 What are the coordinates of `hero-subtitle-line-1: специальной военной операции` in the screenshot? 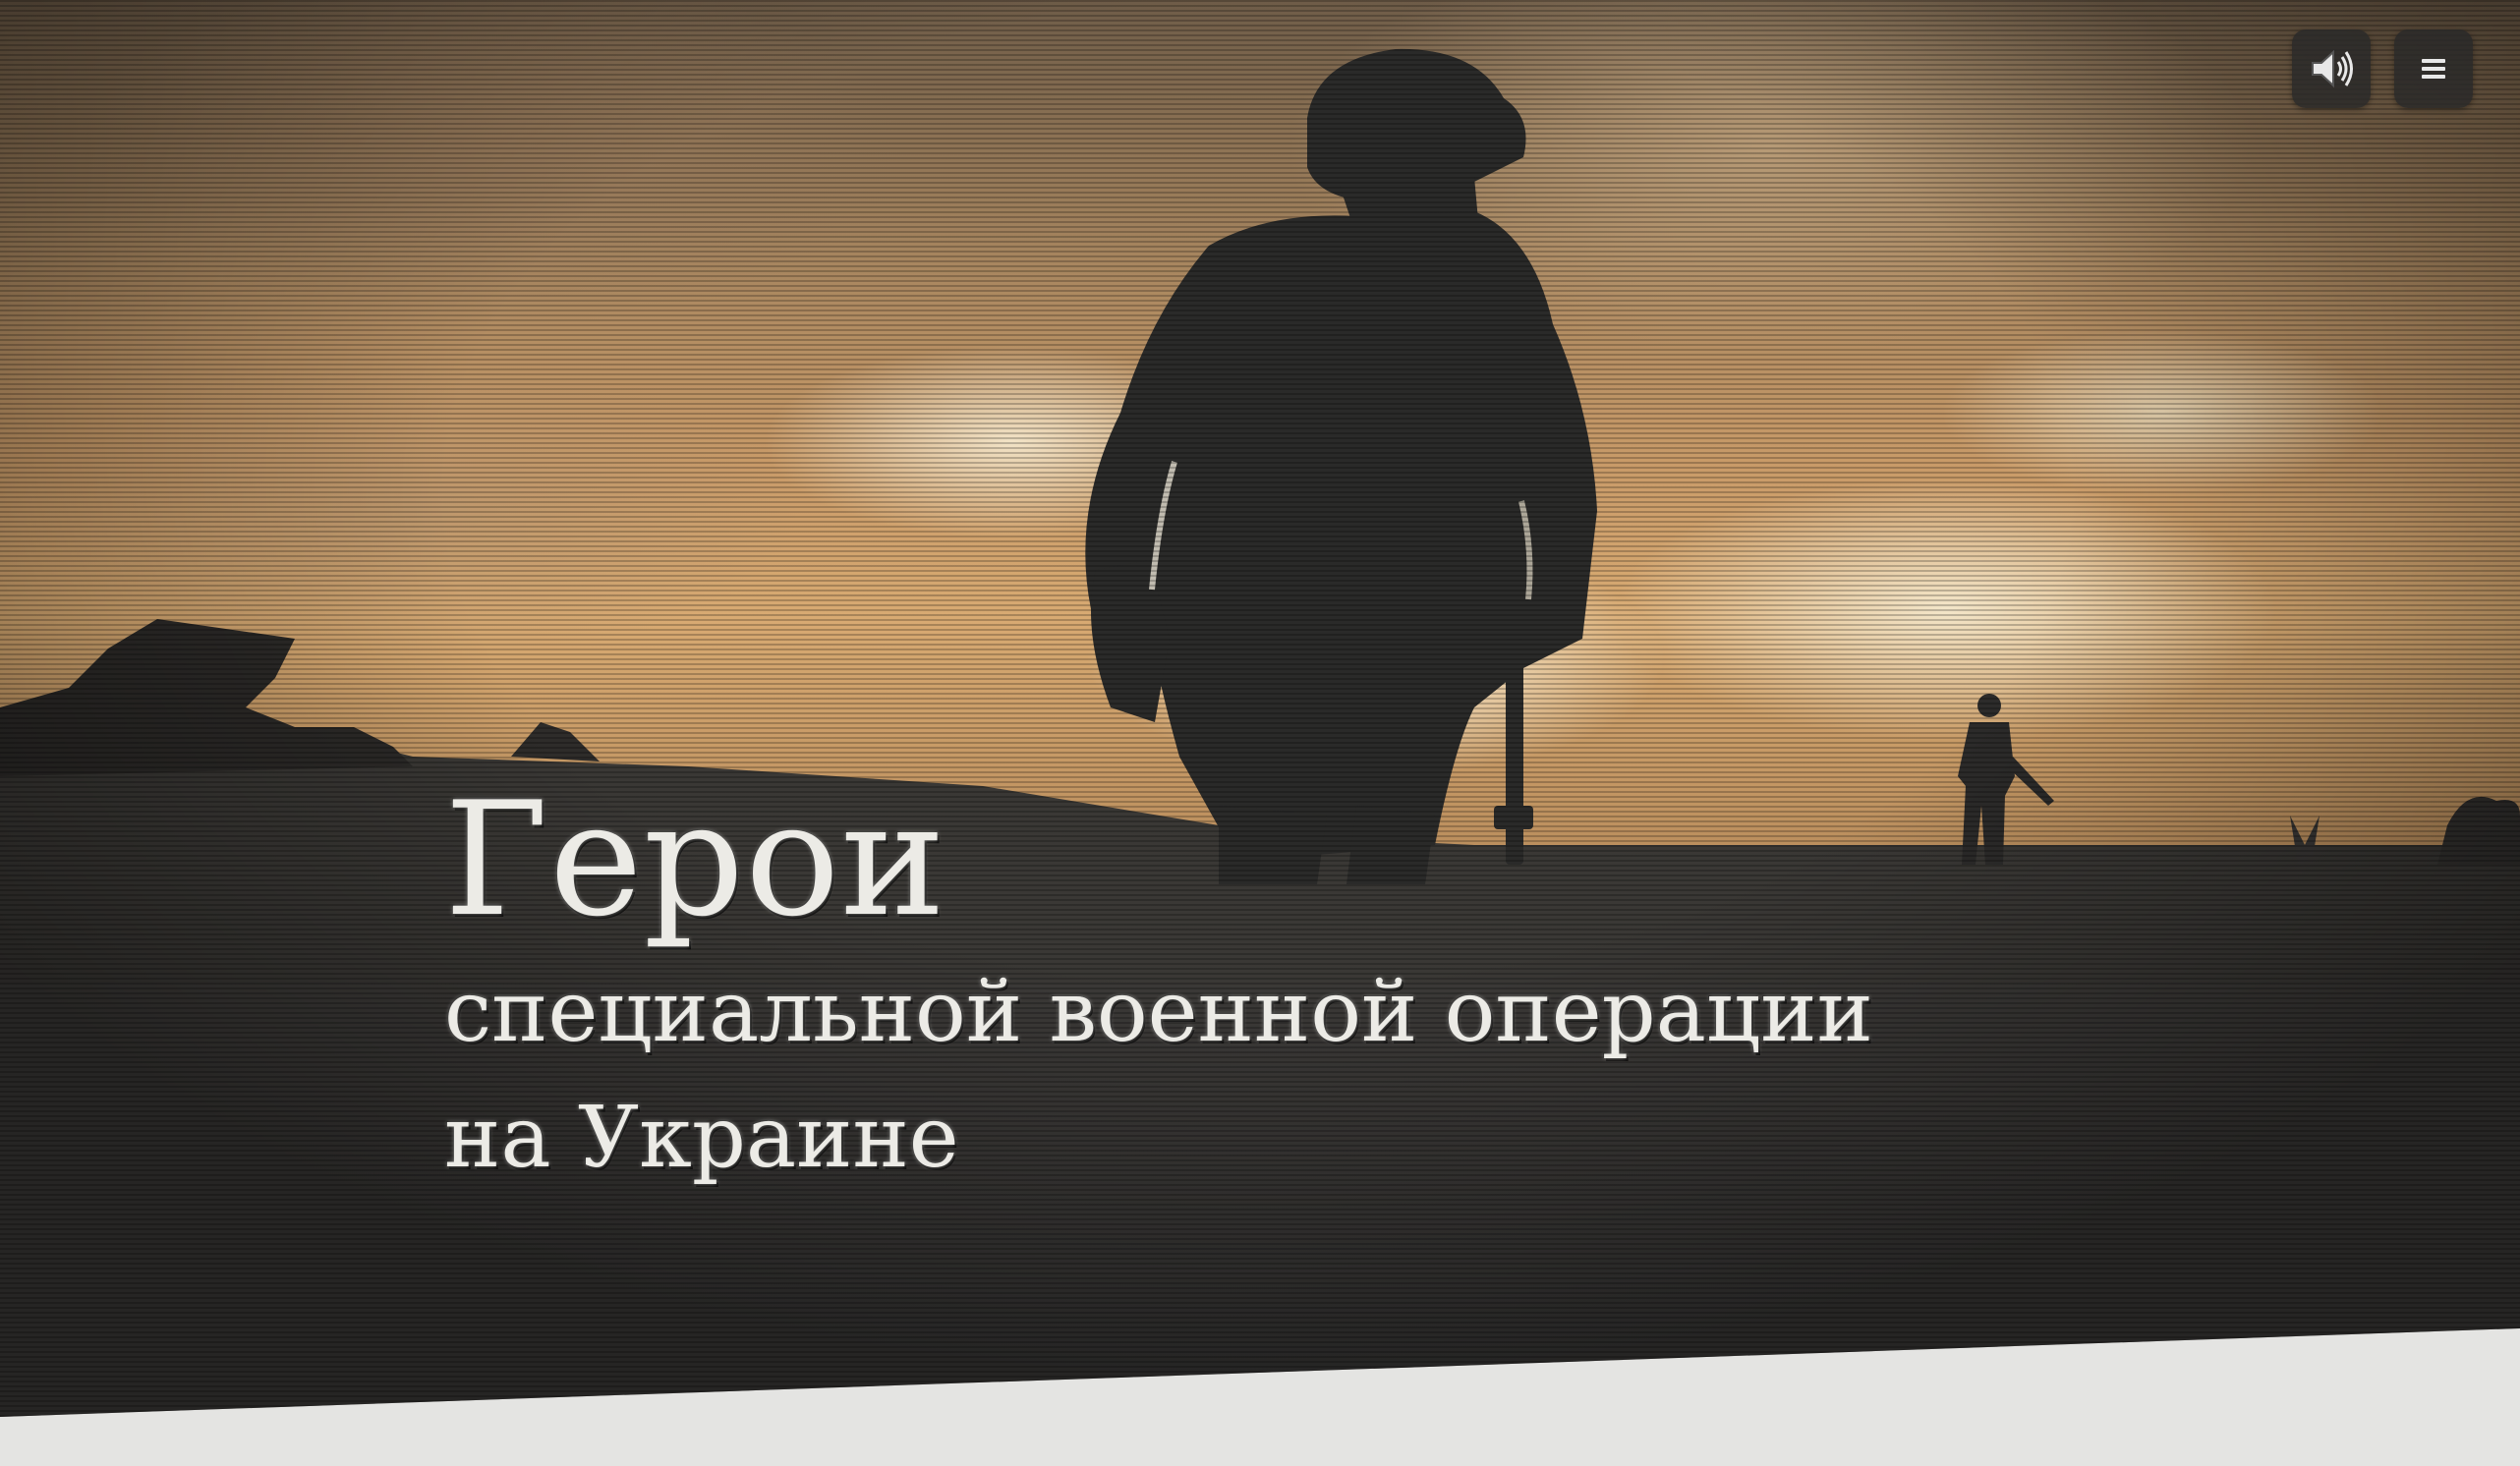 It's located at (1158, 1012).